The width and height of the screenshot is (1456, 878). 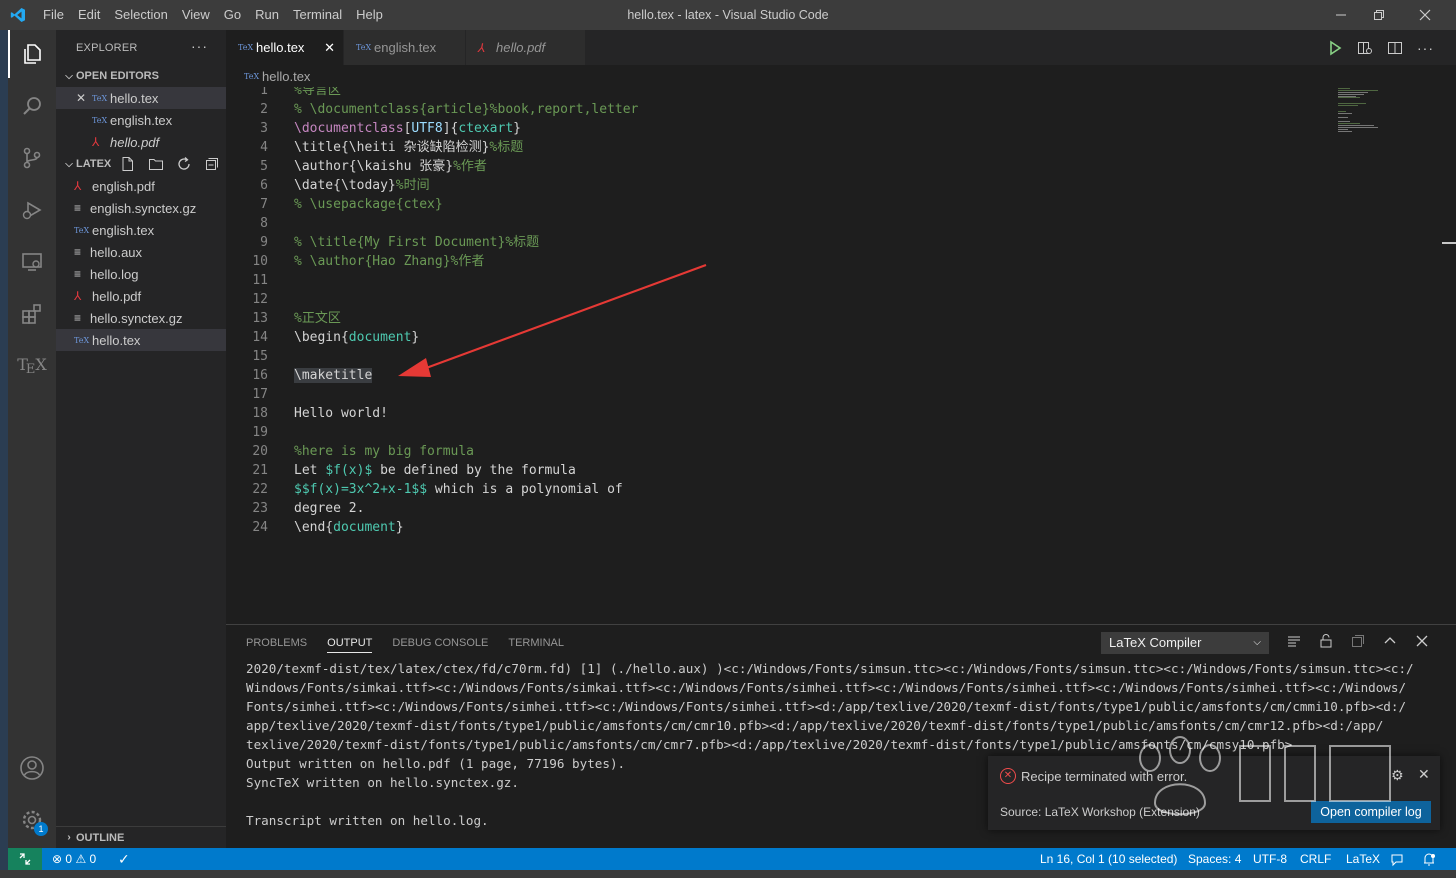 I want to click on tab-hello-tex: TeX hello.tex ✕, so click(x=285, y=47).